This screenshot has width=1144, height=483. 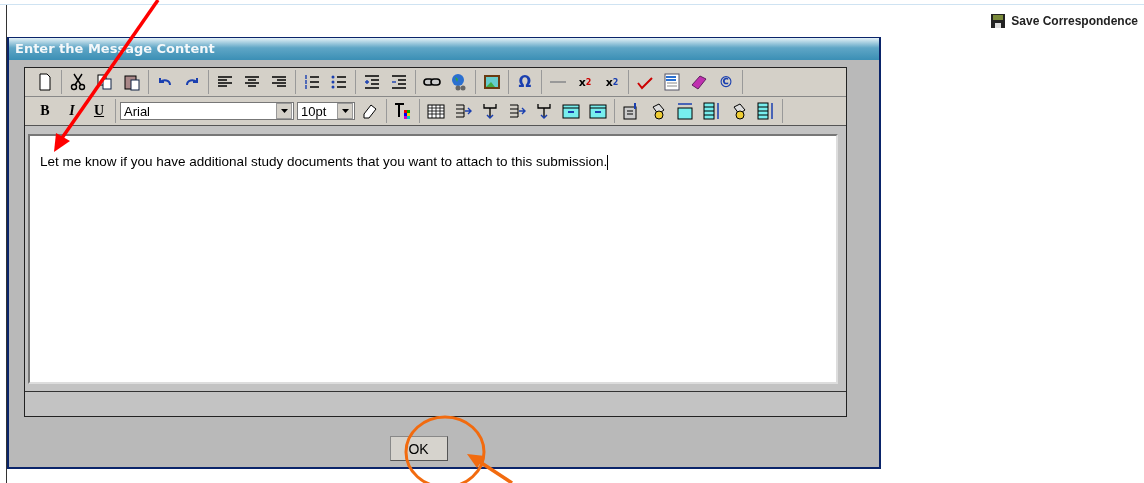 I want to click on indent-icon, so click(x=372, y=82).